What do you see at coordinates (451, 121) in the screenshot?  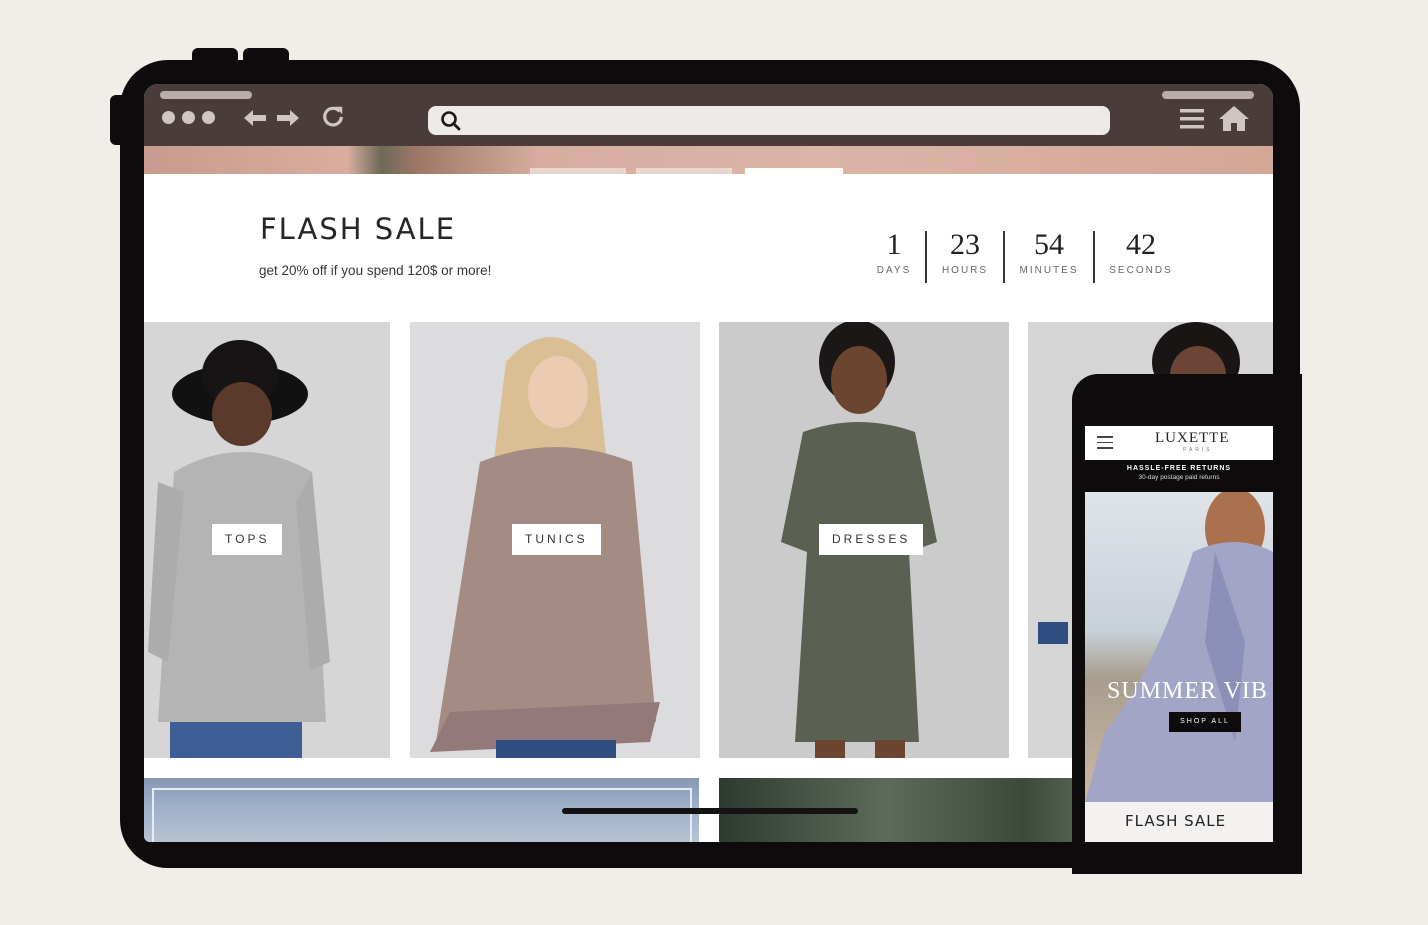 I see `search-icon` at bounding box center [451, 121].